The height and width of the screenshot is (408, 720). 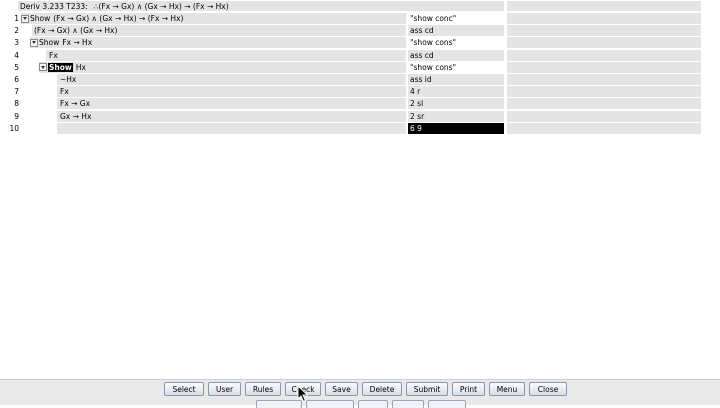 What do you see at coordinates (456, 104) in the screenshot?
I see `justification-cell: 2 sl` at bounding box center [456, 104].